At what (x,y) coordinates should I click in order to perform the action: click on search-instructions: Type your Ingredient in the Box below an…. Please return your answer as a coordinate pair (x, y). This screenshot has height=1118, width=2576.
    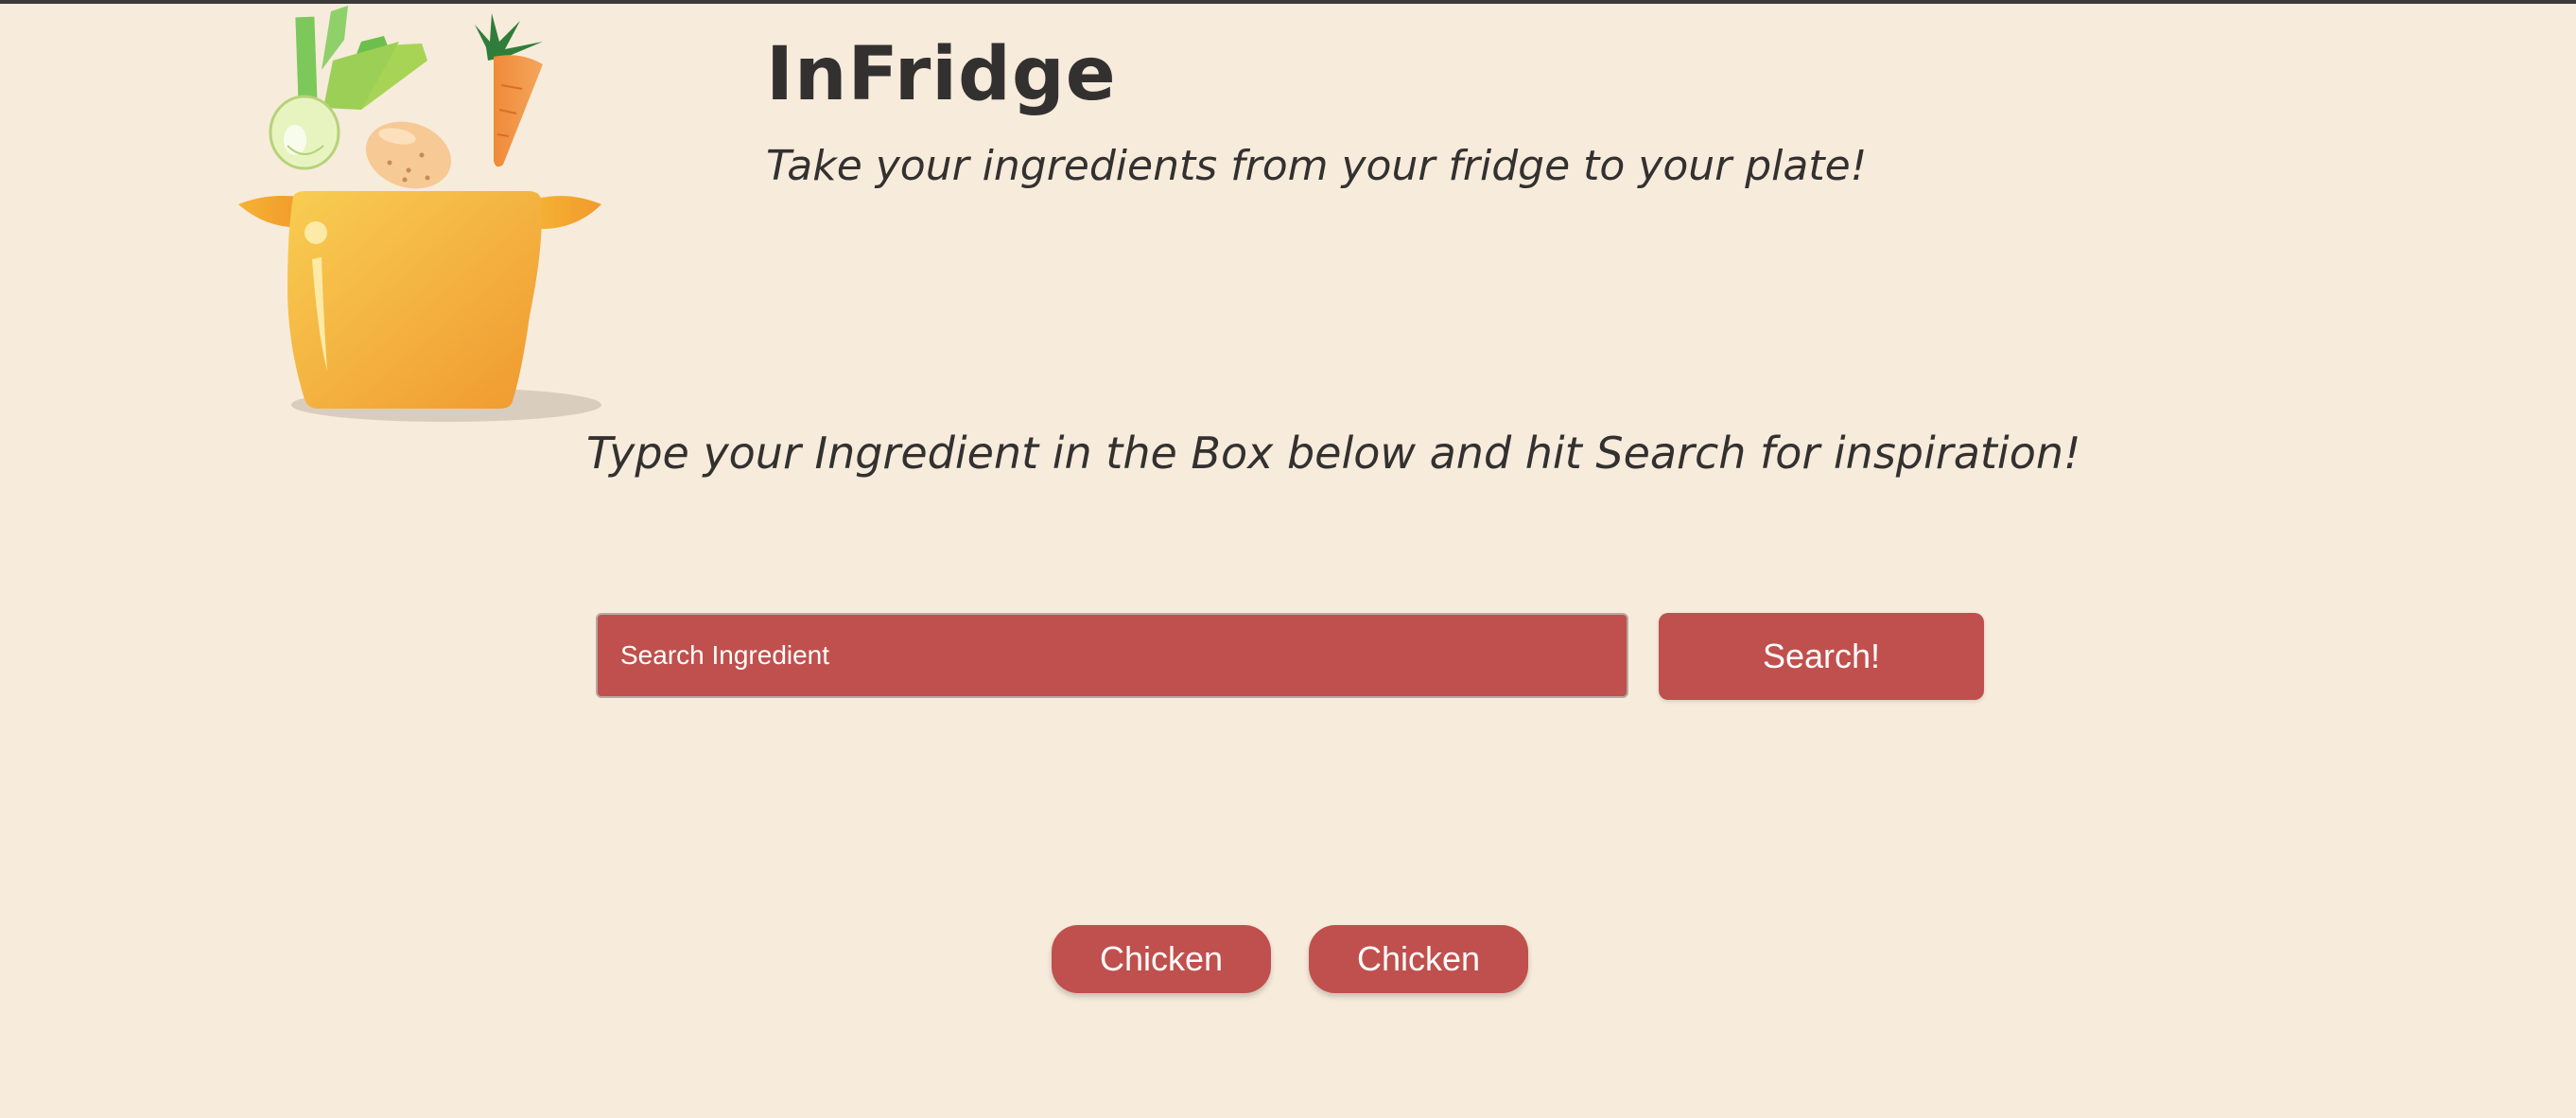
    Looking at the image, I should click on (1333, 453).